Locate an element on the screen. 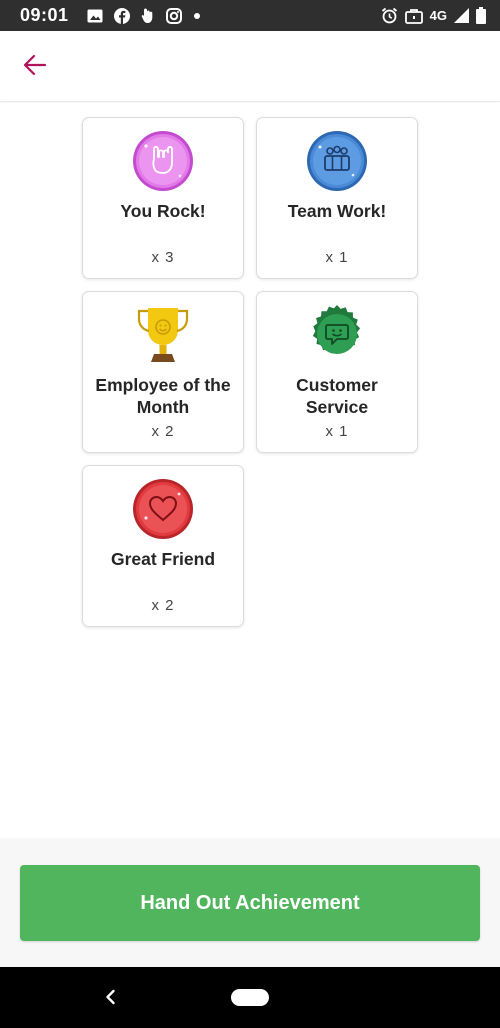  facebook-icon is located at coordinates (121, 15).